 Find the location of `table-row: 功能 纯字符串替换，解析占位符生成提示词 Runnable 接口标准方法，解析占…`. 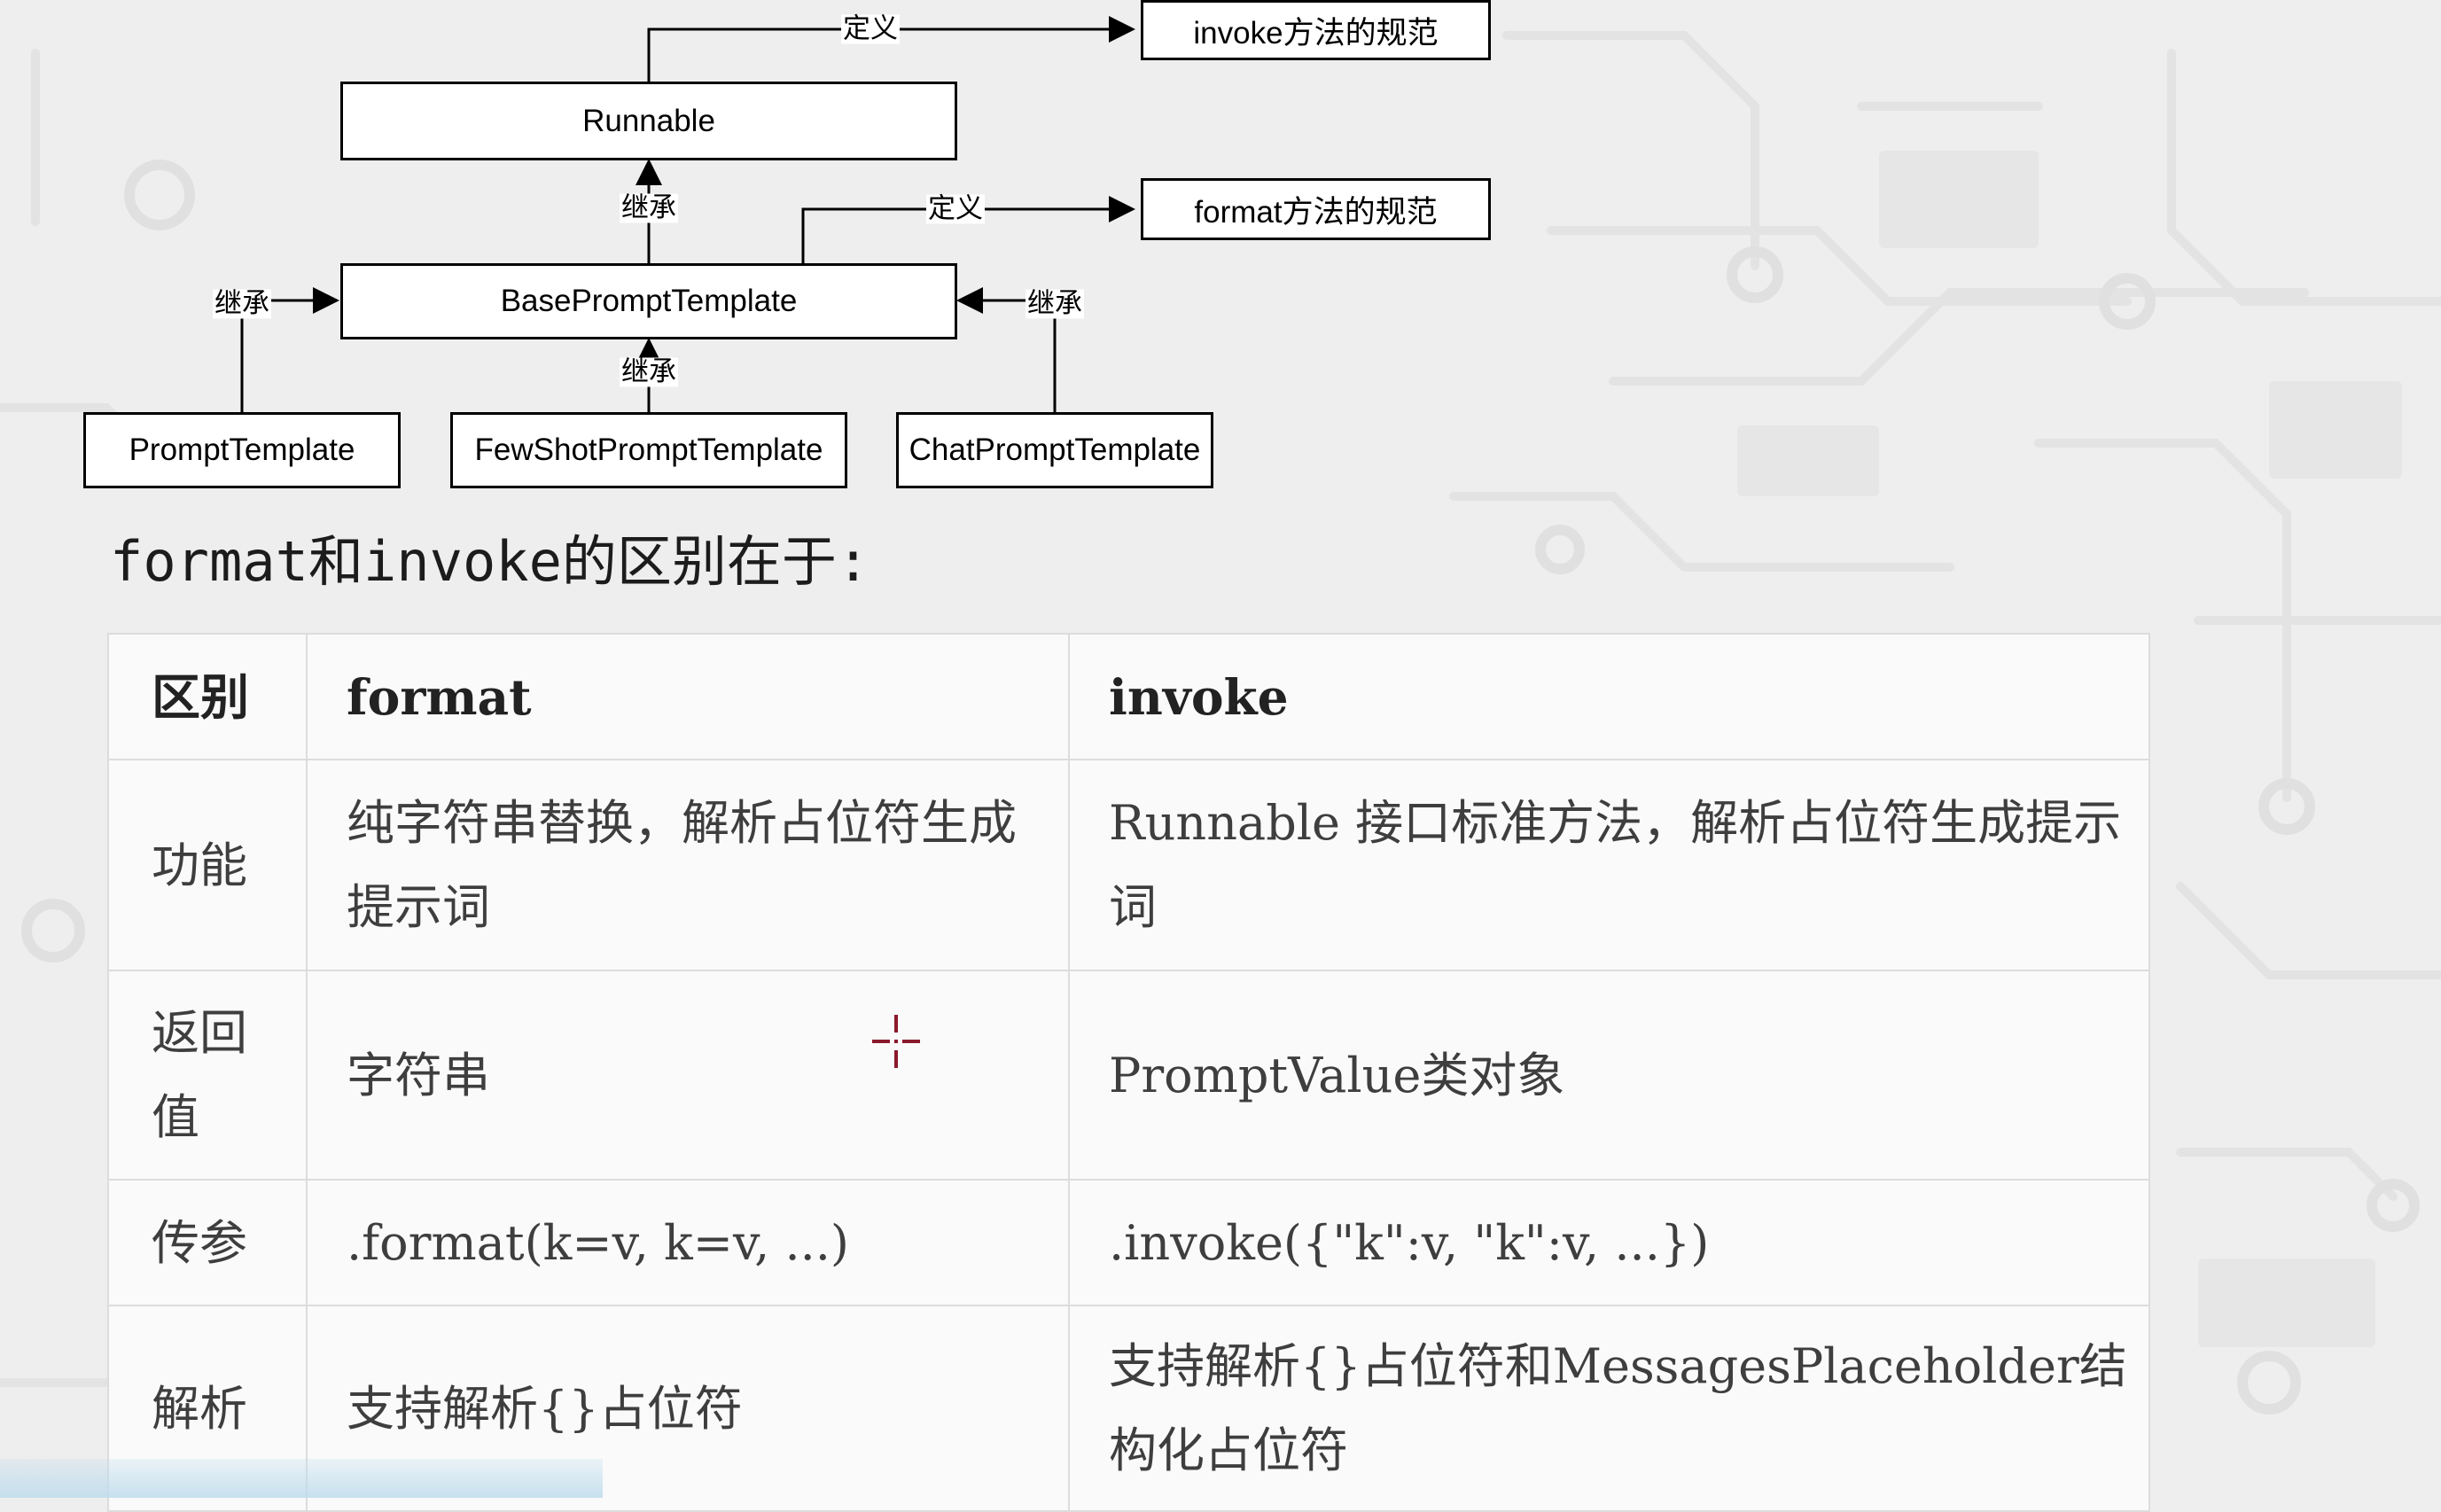

table-row: 功能 纯字符串替换，解析占位符生成提示词 Runnable 接口标准方法，解析占… is located at coordinates (1128, 865).